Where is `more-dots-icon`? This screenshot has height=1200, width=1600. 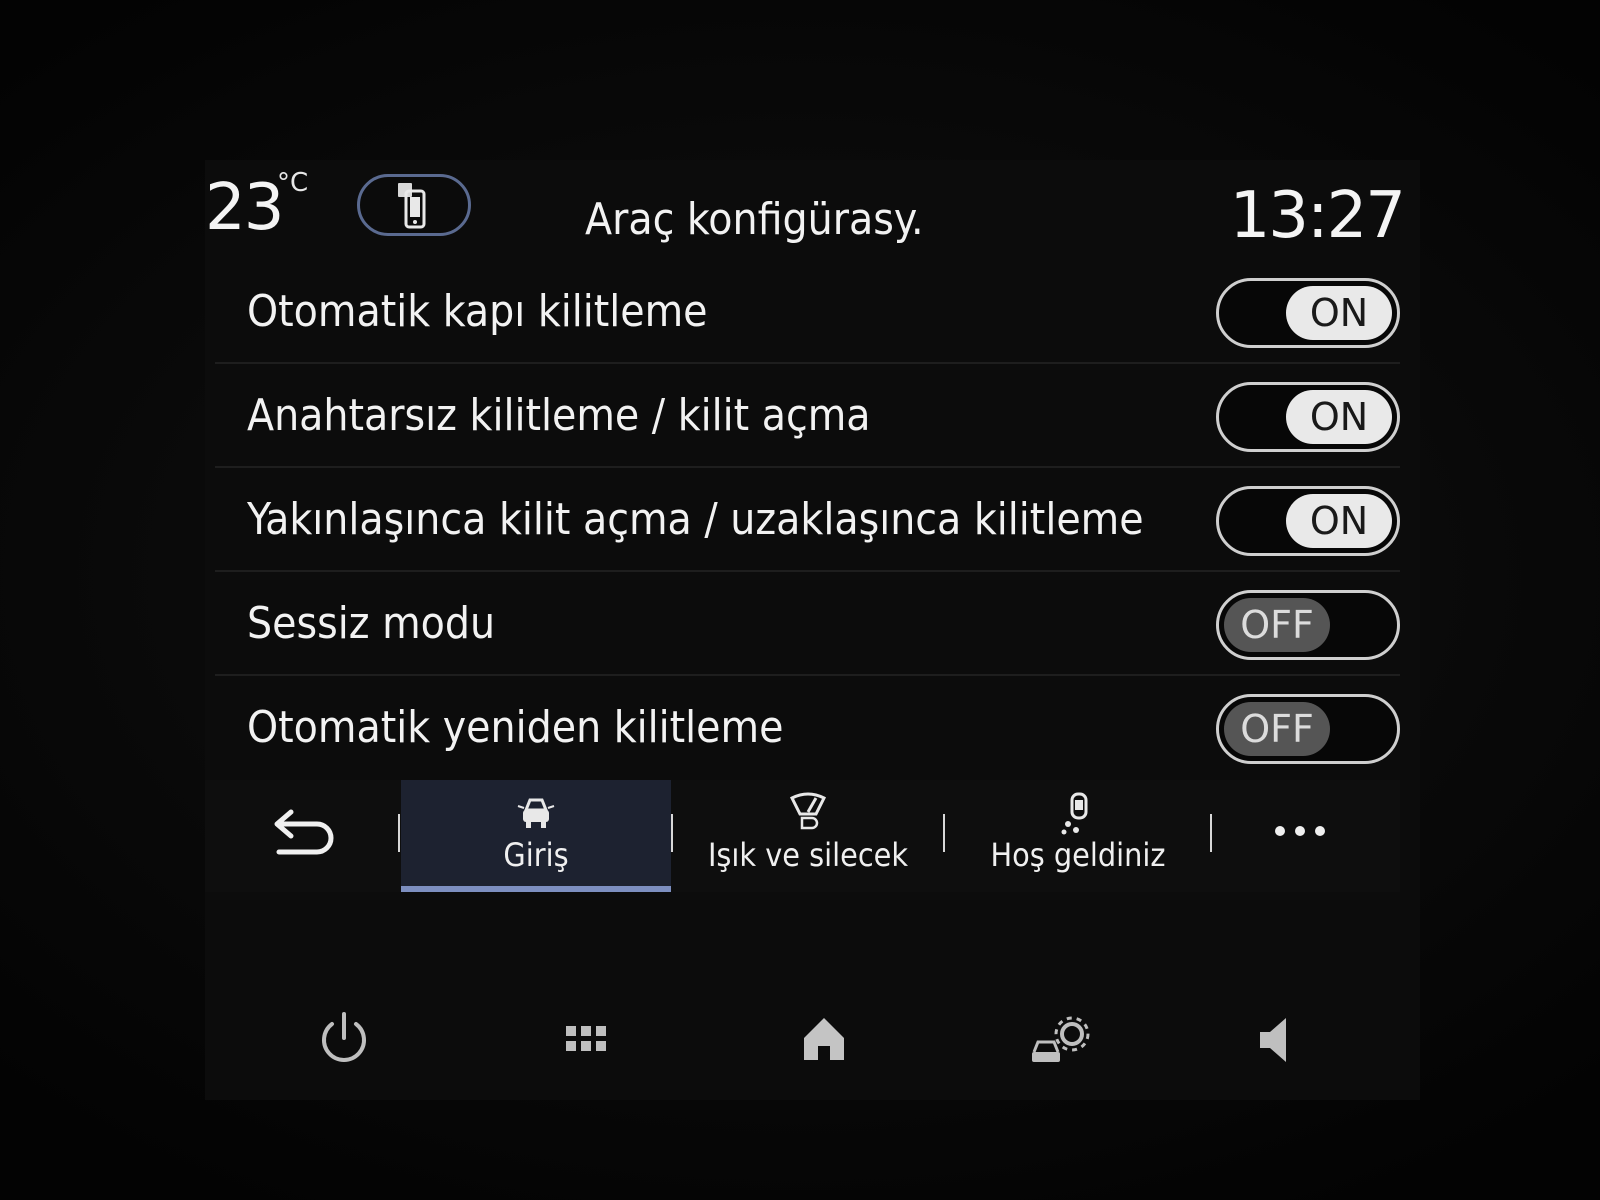
more-dots-icon is located at coordinates (1300, 831).